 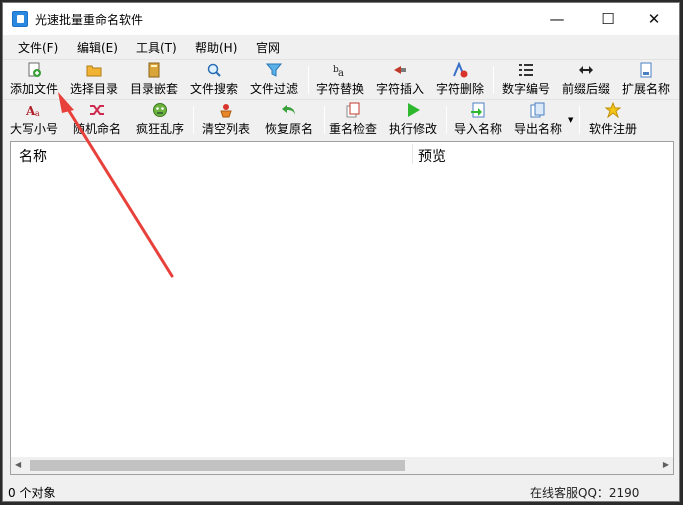 I want to click on execute-button: 执行修改, so click(x=413, y=120).